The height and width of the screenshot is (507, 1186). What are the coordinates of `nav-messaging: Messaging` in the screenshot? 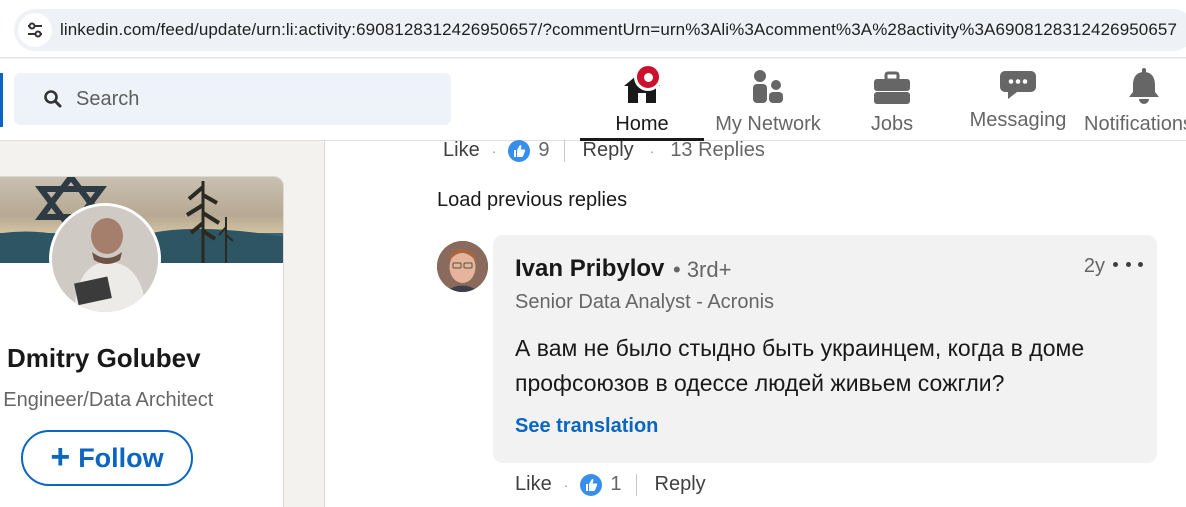 It's located at (1018, 100).